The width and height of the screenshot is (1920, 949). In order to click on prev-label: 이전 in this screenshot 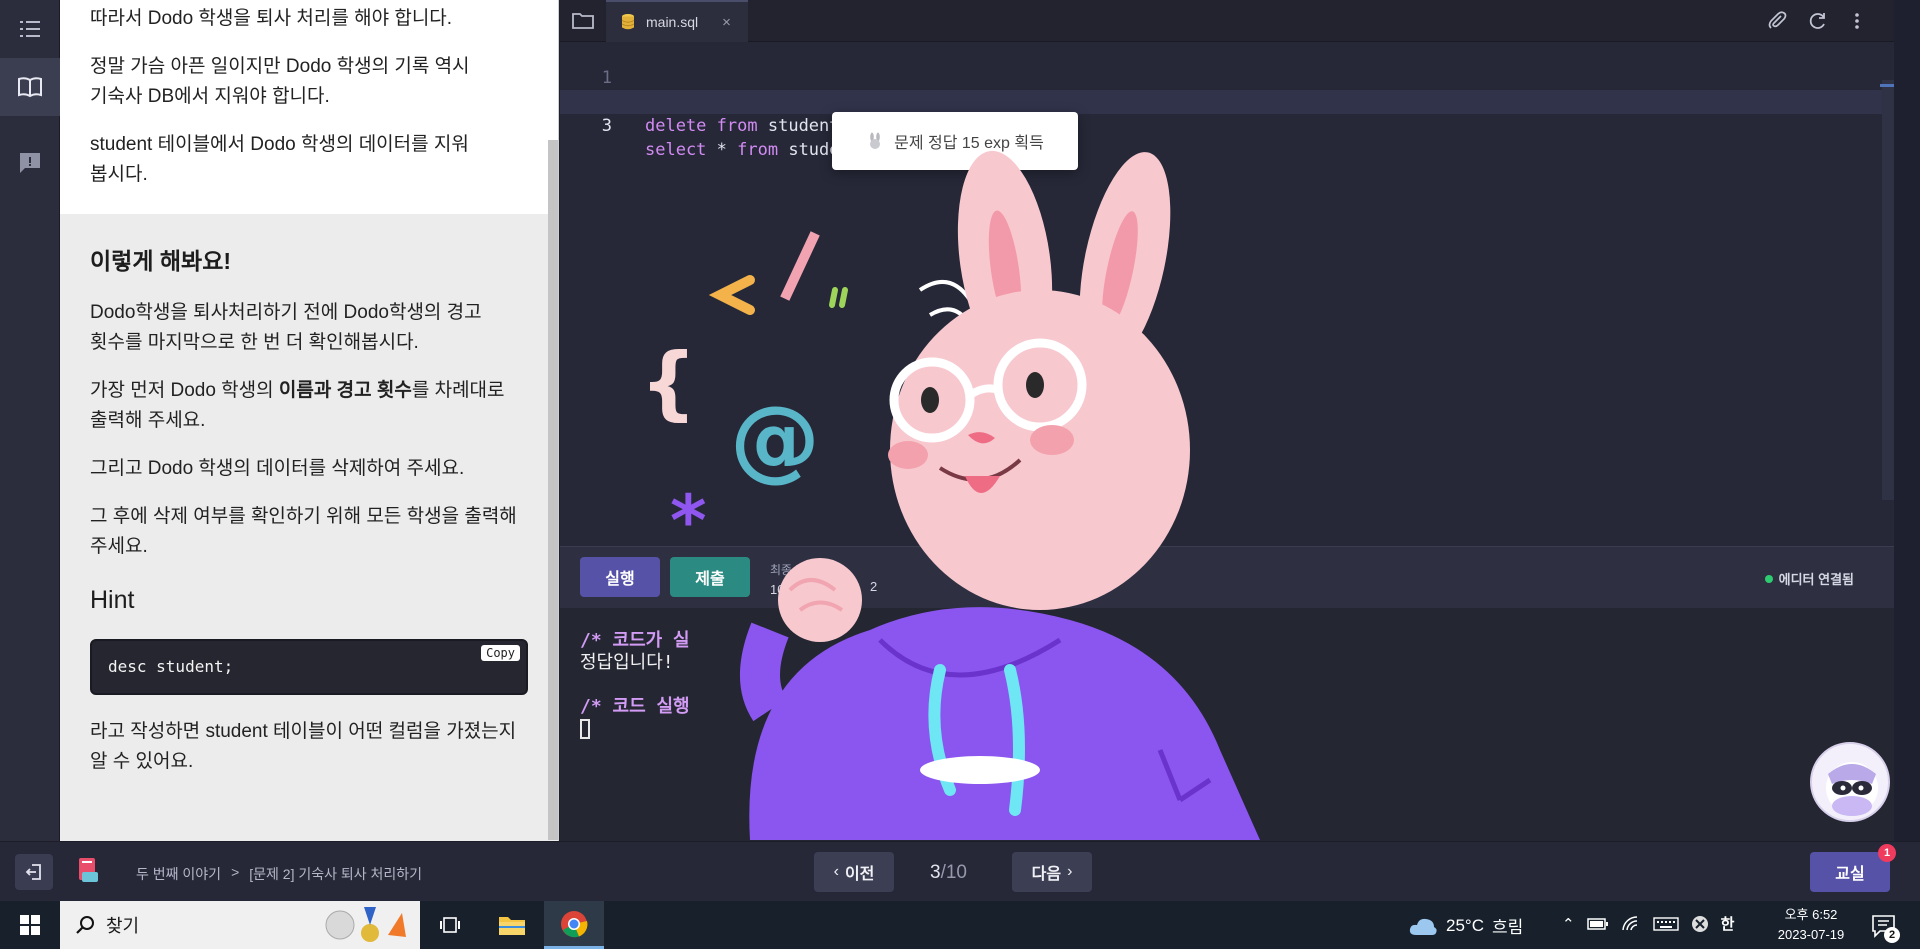, I will do `click(859, 874)`.